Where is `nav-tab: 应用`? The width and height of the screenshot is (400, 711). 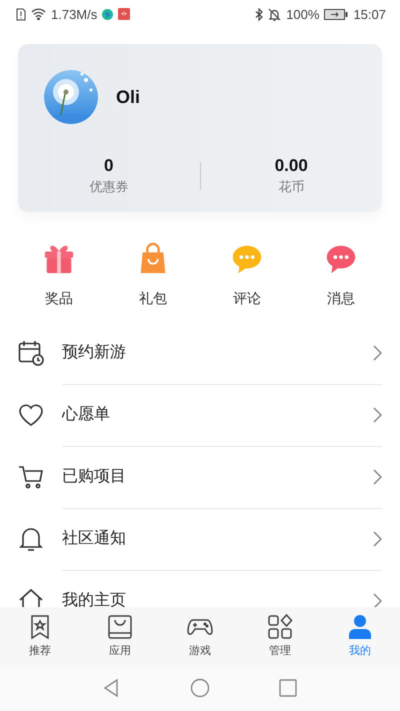
nav-tab: 应用 is located at coordinates (120, 636).